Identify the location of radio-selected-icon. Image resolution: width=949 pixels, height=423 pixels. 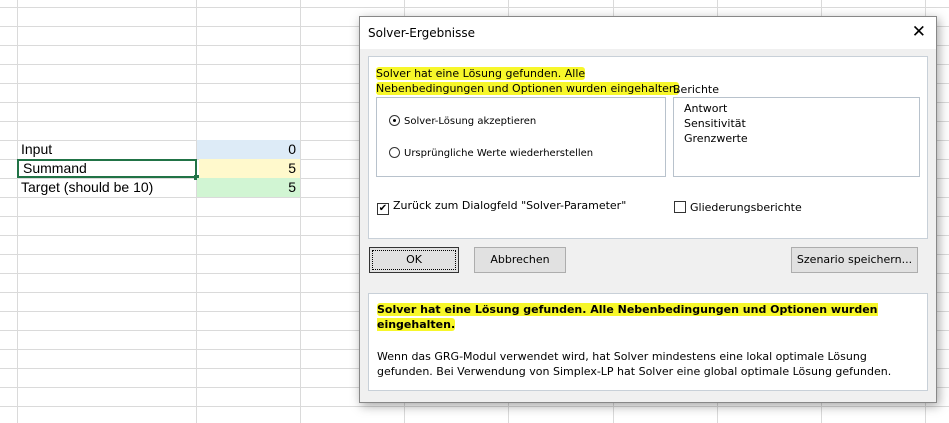
(394, 120).